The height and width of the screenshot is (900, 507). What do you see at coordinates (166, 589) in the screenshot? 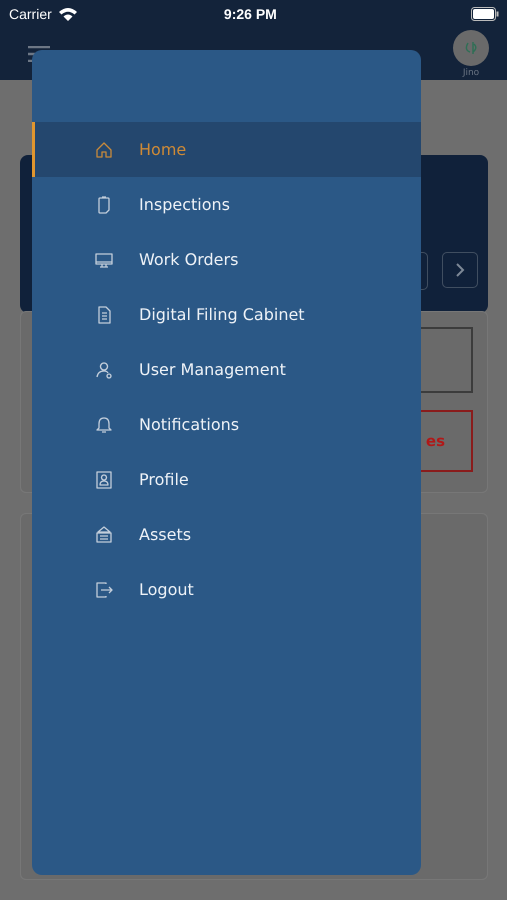
I see `menu-label: Logout` at bounding box center [166, 589].